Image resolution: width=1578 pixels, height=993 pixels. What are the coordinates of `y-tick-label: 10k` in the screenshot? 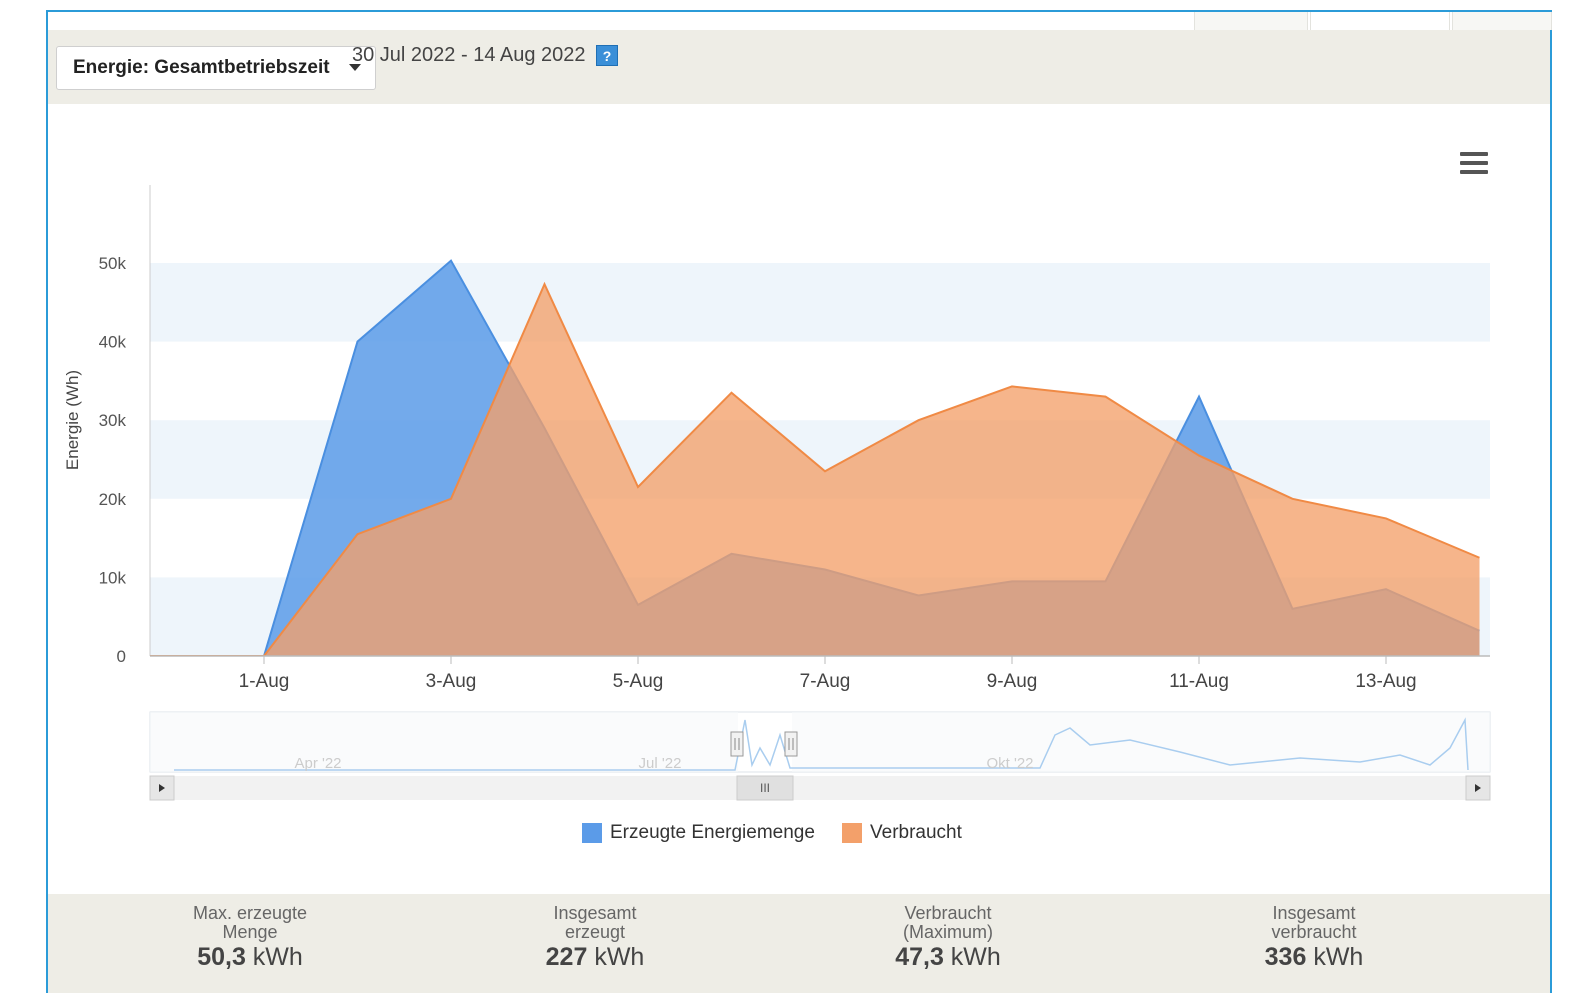 It's located at (113, 577).